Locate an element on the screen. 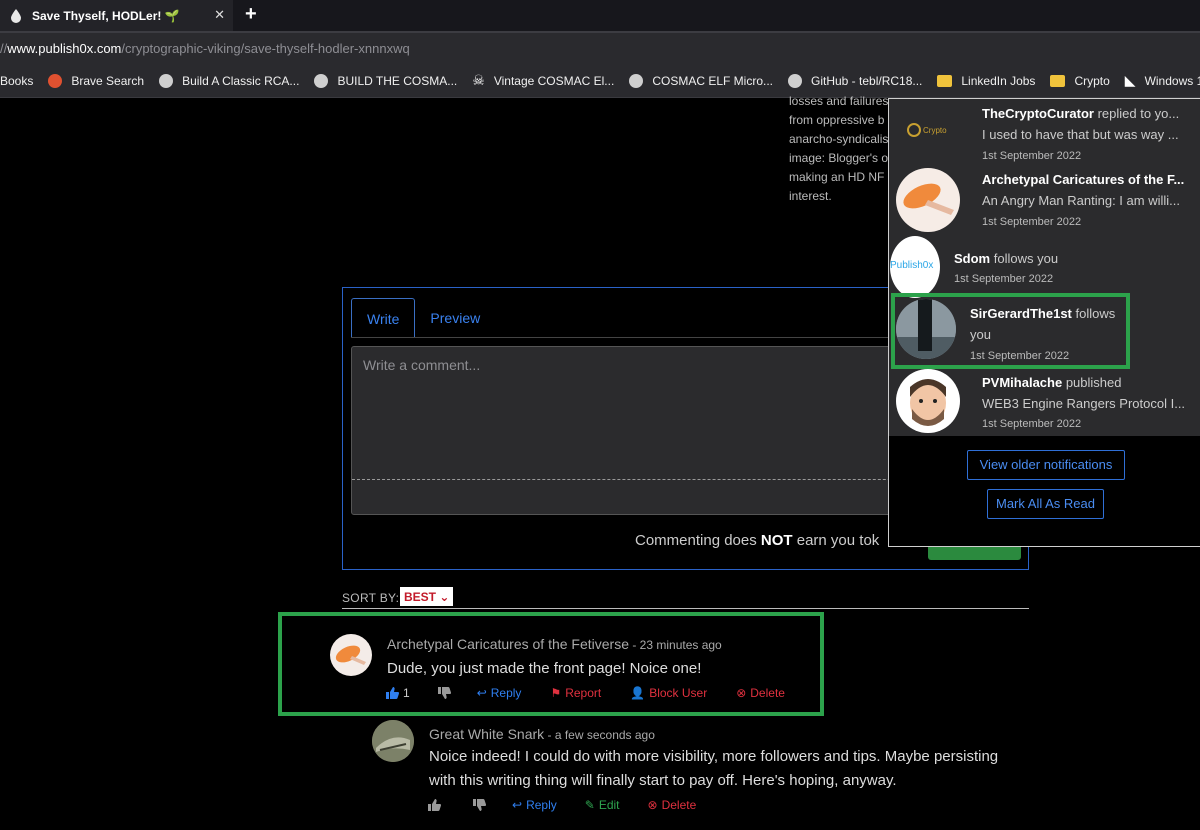 The image size is (1200, 830). cartoon-face-avatar-icon is located at coordinates (928, 402).